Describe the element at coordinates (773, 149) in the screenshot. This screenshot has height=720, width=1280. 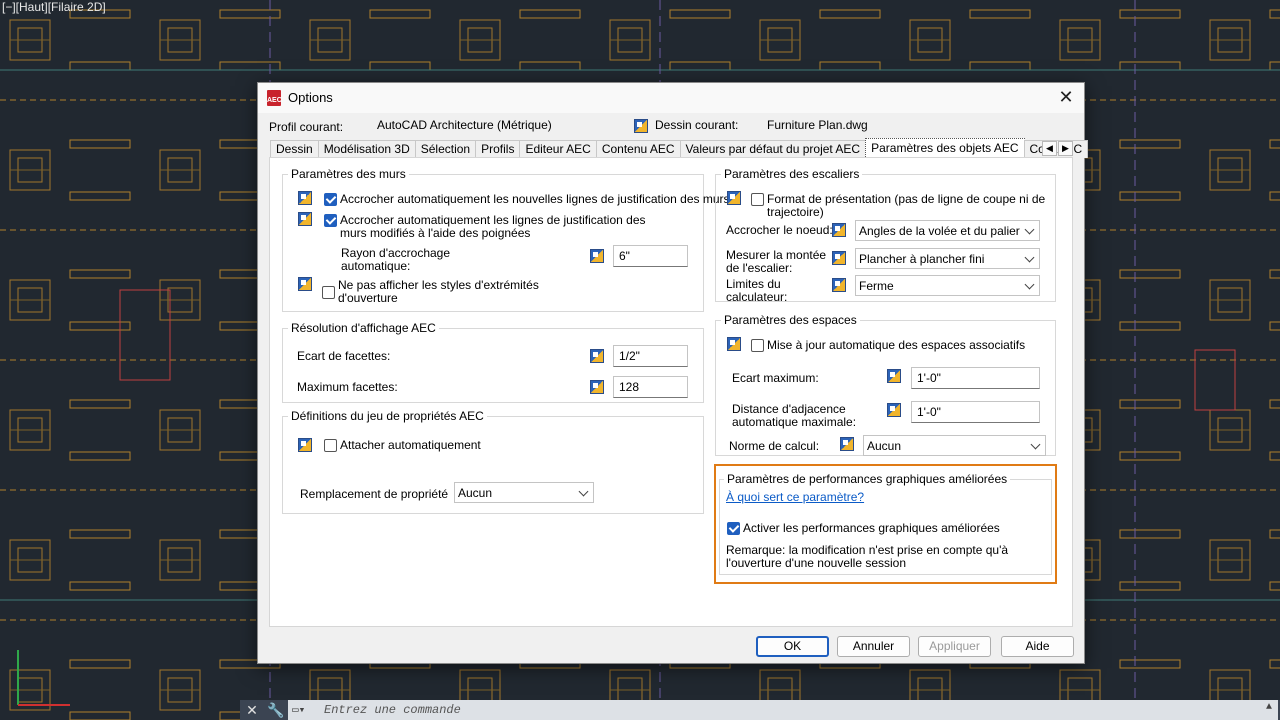
I see `tab-valeurs-par-defaut: Valeurs par défaut du projet AEC` at that location.